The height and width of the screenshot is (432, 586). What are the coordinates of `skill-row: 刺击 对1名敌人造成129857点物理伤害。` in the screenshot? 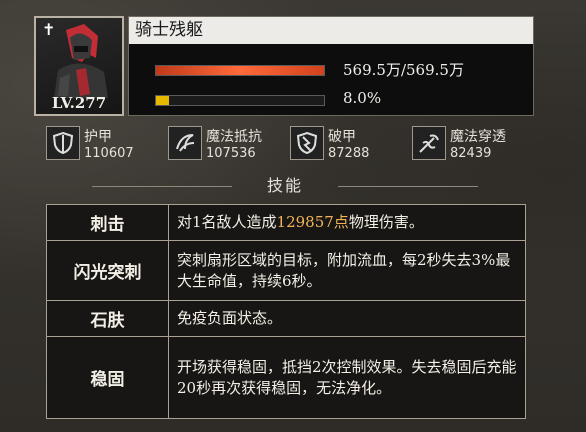 It's located at (286, 222).